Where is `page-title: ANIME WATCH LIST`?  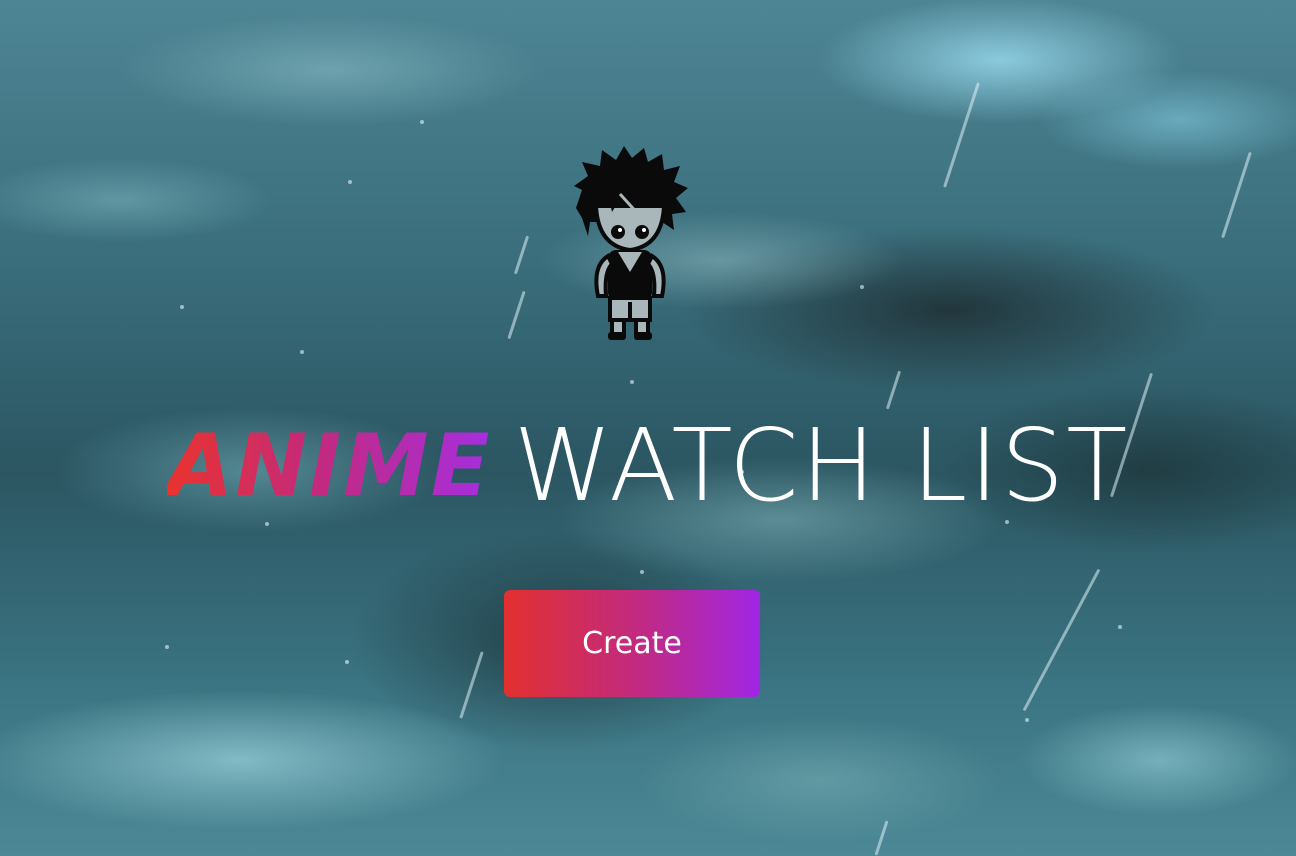
page-title: ANIME WATCH LIST is located at coordinates (648, 465).